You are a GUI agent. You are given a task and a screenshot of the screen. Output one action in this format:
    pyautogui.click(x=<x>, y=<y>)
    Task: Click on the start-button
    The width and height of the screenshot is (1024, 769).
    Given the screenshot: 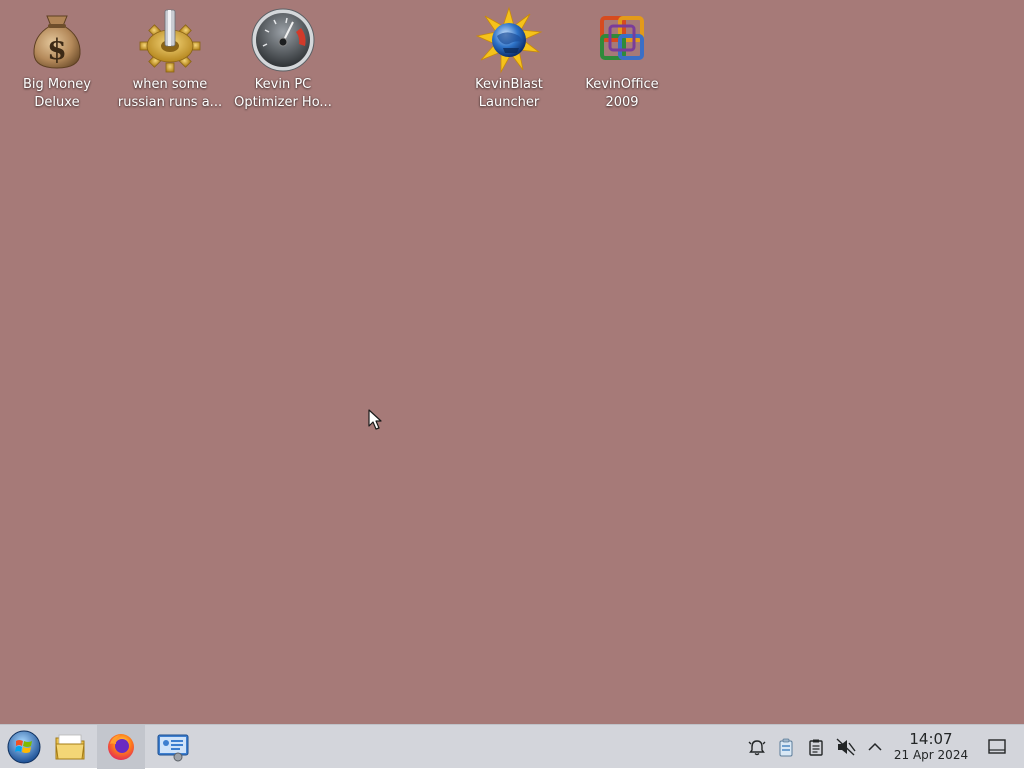 What is the action you would take?
    pyautogui.click(x=24, y=747)
    